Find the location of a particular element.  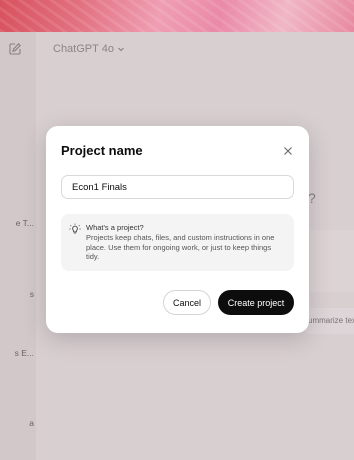

sidebar: e T... s s E... a is located at coordinates (18, 246).